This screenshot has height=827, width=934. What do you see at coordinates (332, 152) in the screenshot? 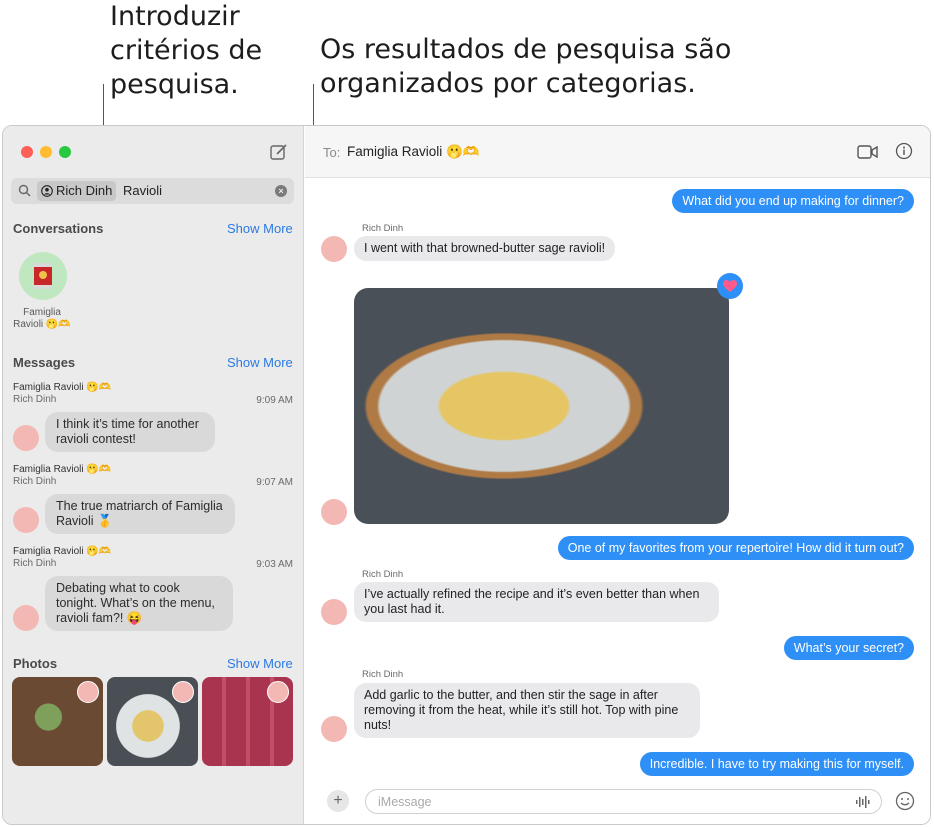
I see `to-label: To:` at bounding box center [332, 152].